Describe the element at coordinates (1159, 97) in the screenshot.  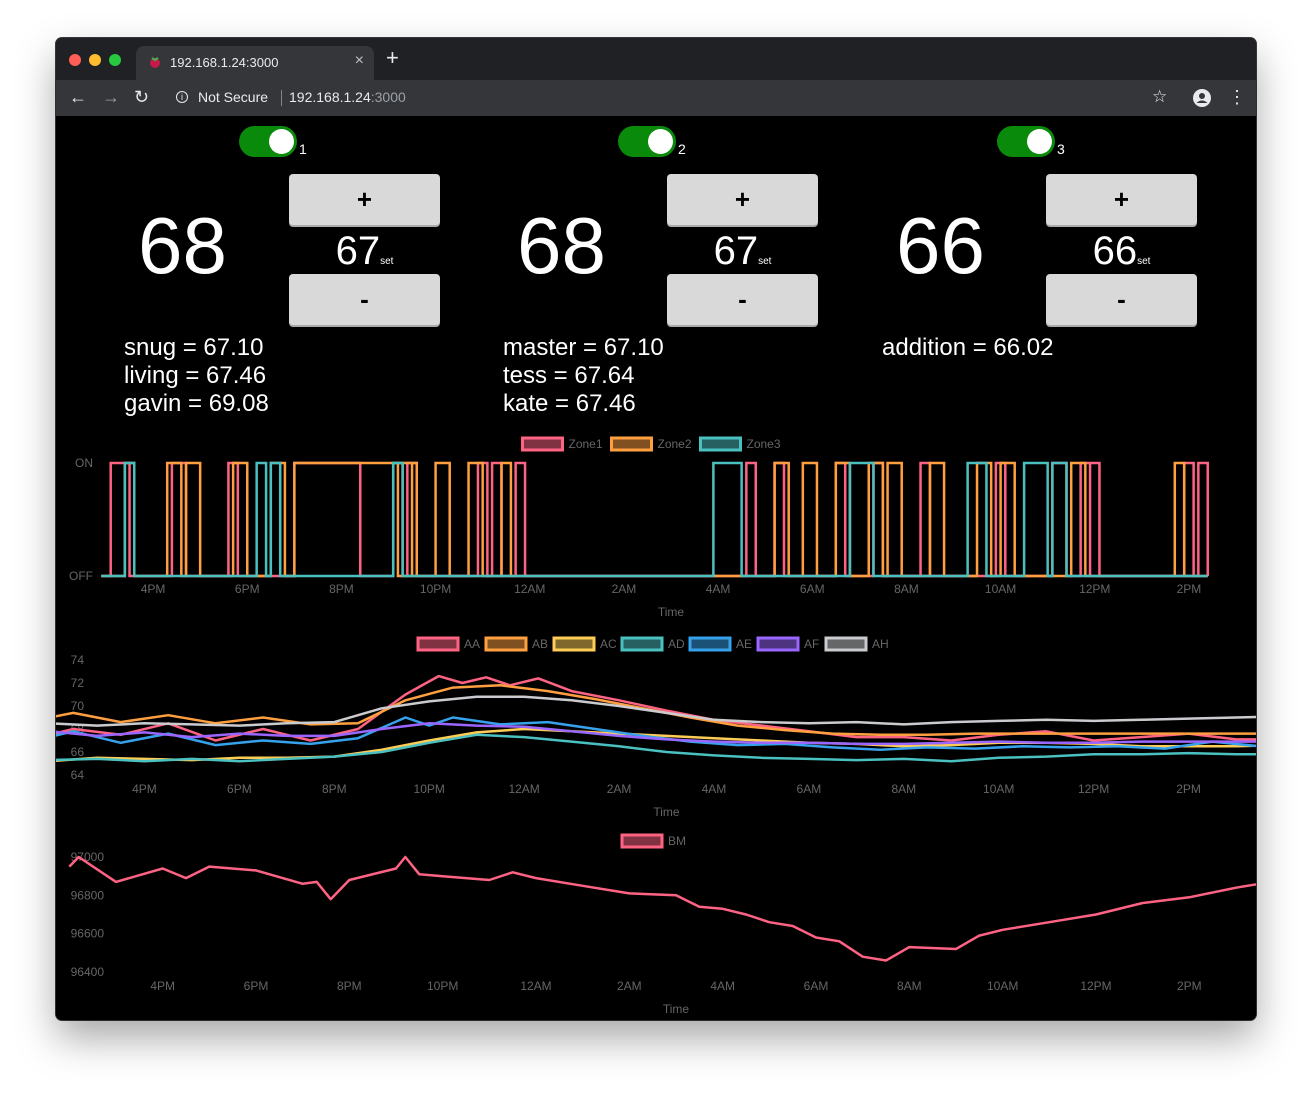
I see `star-icon: ☆` at that location.